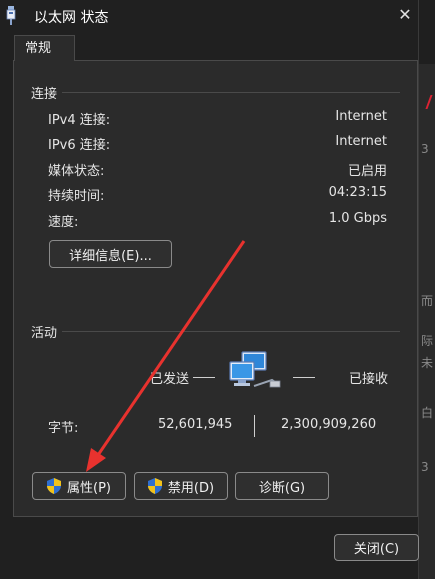 Image resolution: width=435 pixels, height=579 pixels. Describe the element at coordinates (71, 18) in the screenshot. I see `window-title: 以太网 状态` at that location.